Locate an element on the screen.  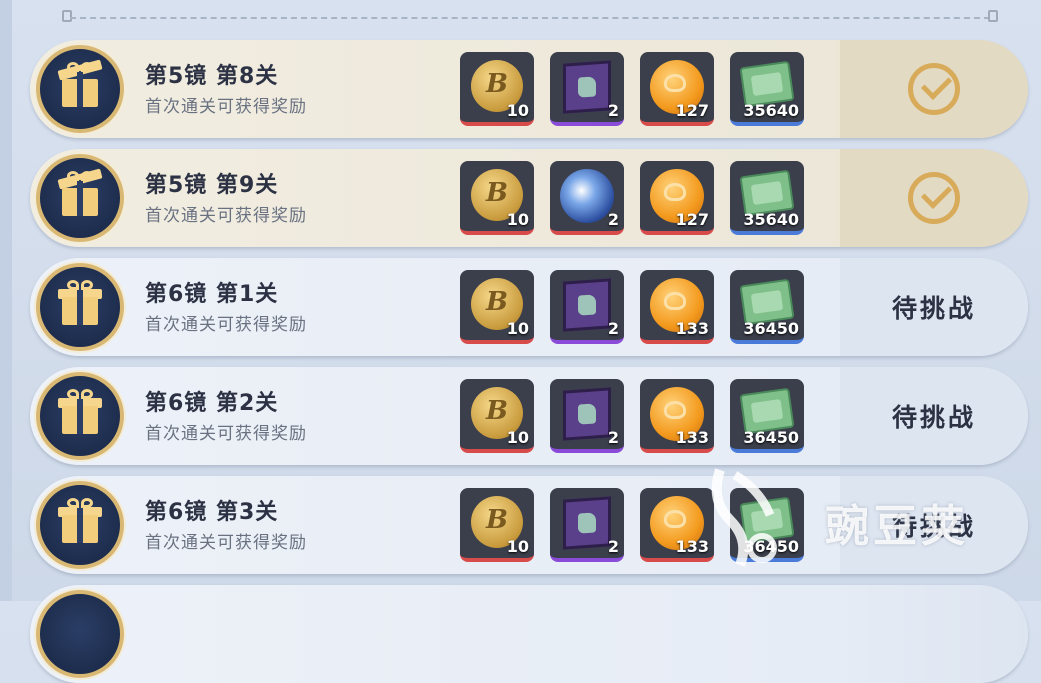
status-label: 待挑战 is located at coordinates (933, 308).